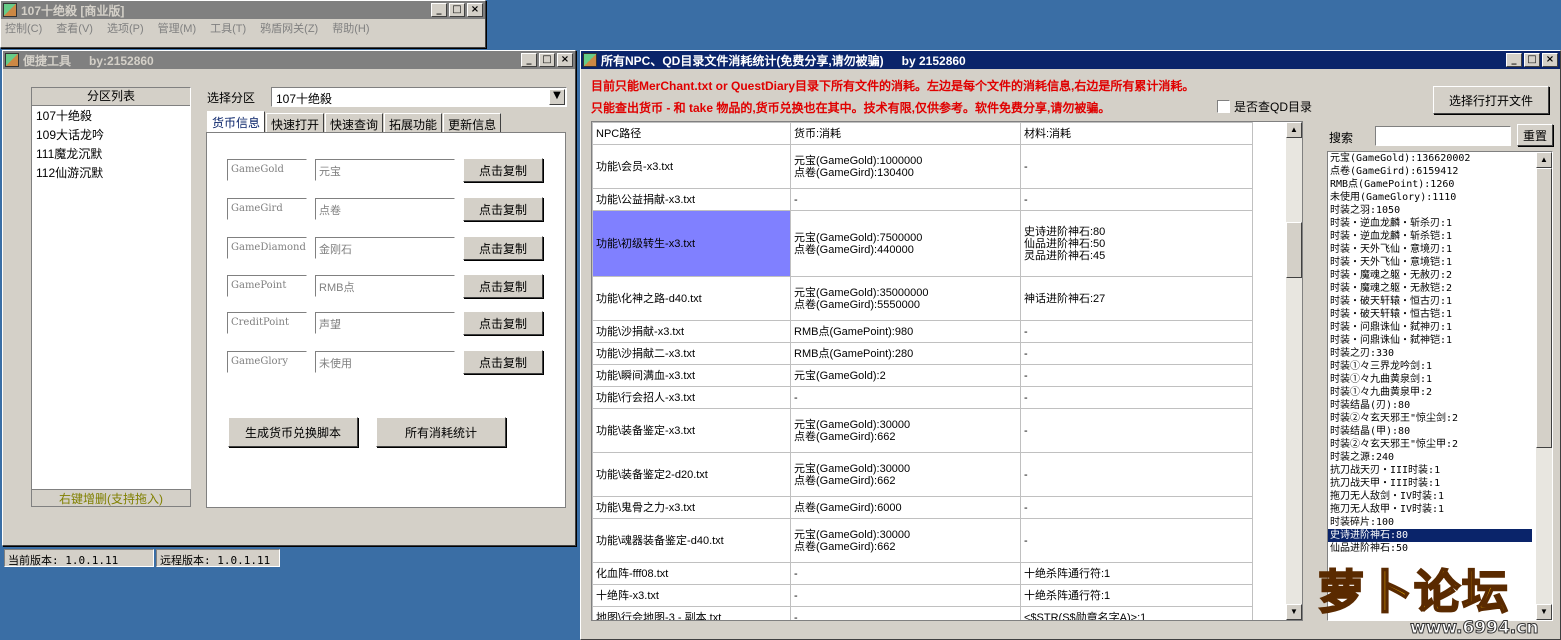  What do you see at coordinates (1430, 405) in the screenshot?
I see `totals-list-item: 时装结晶(刃):80` at bounding box center [1430, 405].